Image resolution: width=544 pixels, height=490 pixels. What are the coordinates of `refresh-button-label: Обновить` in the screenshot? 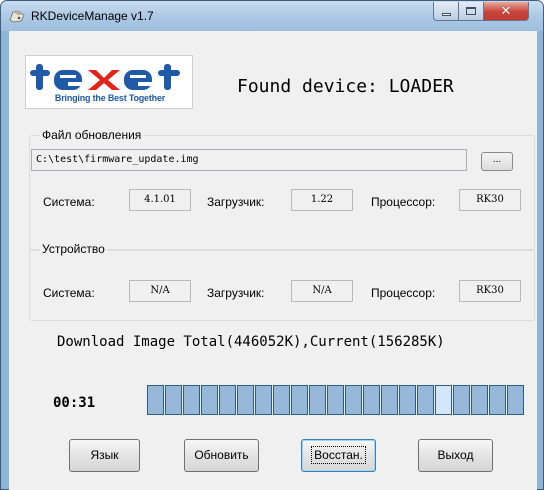 It's located at (221, 455).